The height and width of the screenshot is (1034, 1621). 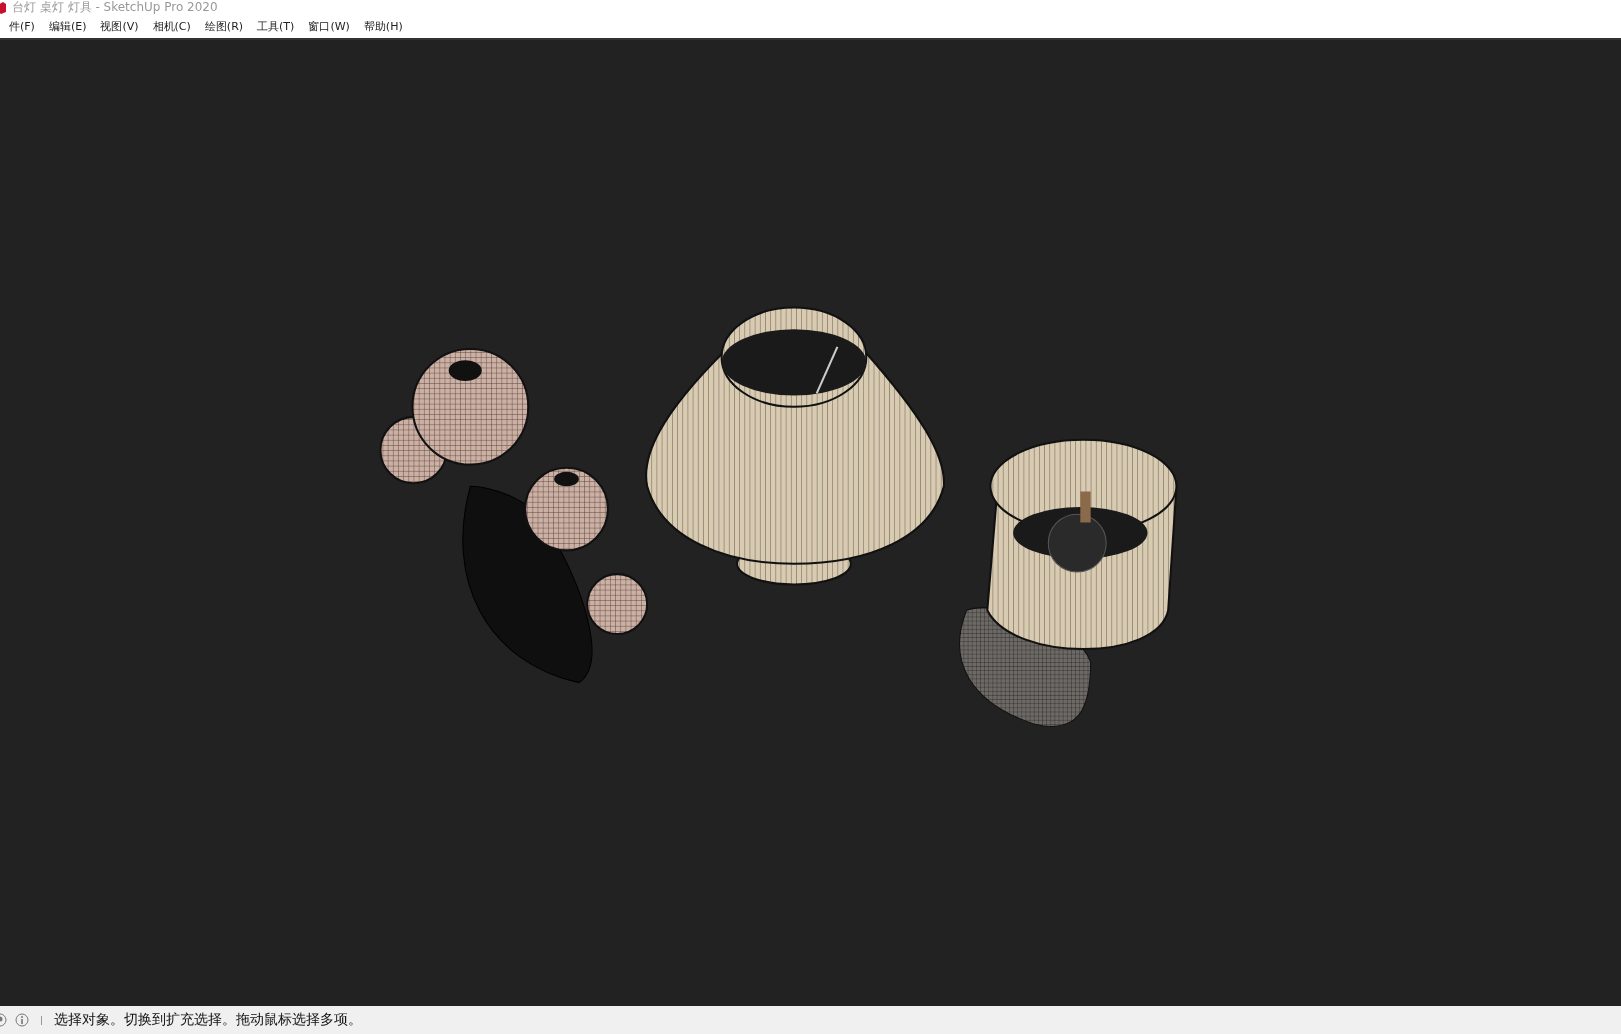 I want to click on status-message: 选择对象。切换到扩充选择。拖动鼠标选择多项。, so click(x=208, y=1020).